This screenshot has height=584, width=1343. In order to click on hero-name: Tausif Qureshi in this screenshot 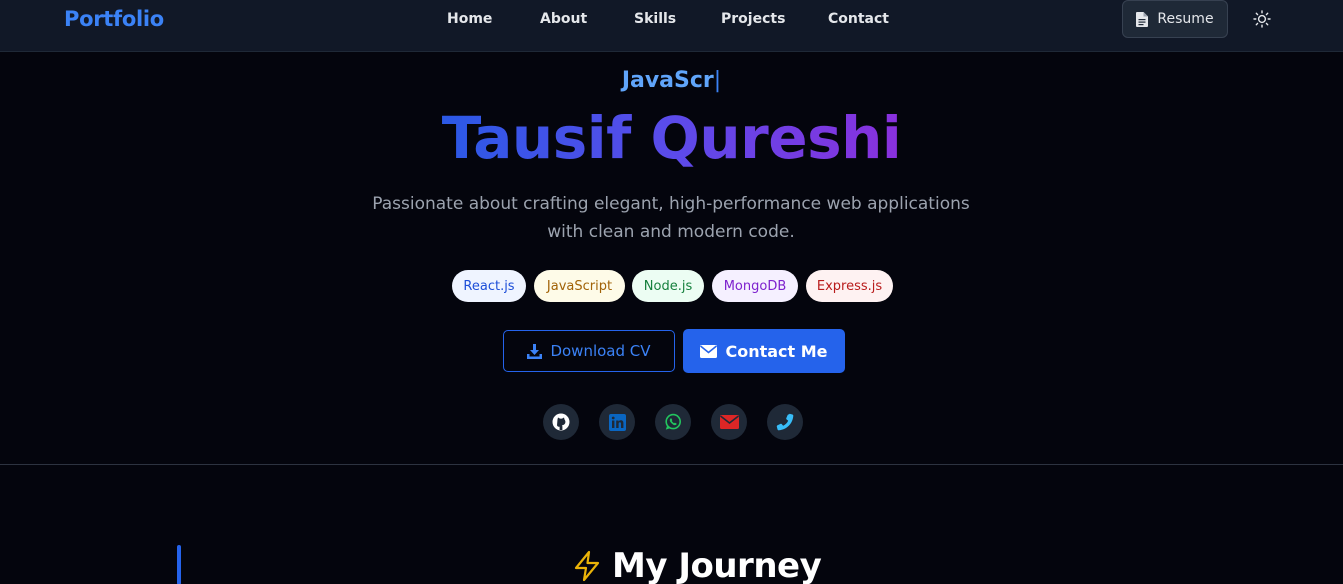, I will do `click(671, 138)`.